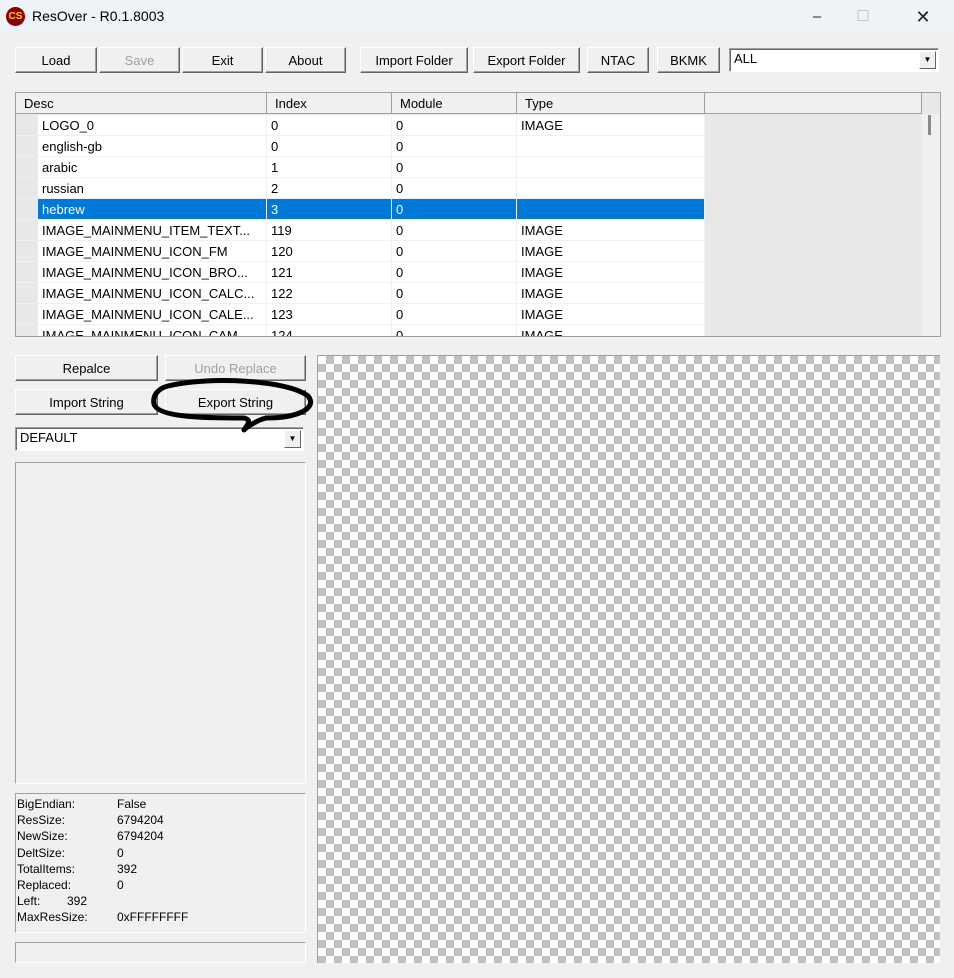  What do you see at coordinates (468, 209) in the screenshot?
I see `table-row: hebrew 3 0` at bounding box center [468, 209].